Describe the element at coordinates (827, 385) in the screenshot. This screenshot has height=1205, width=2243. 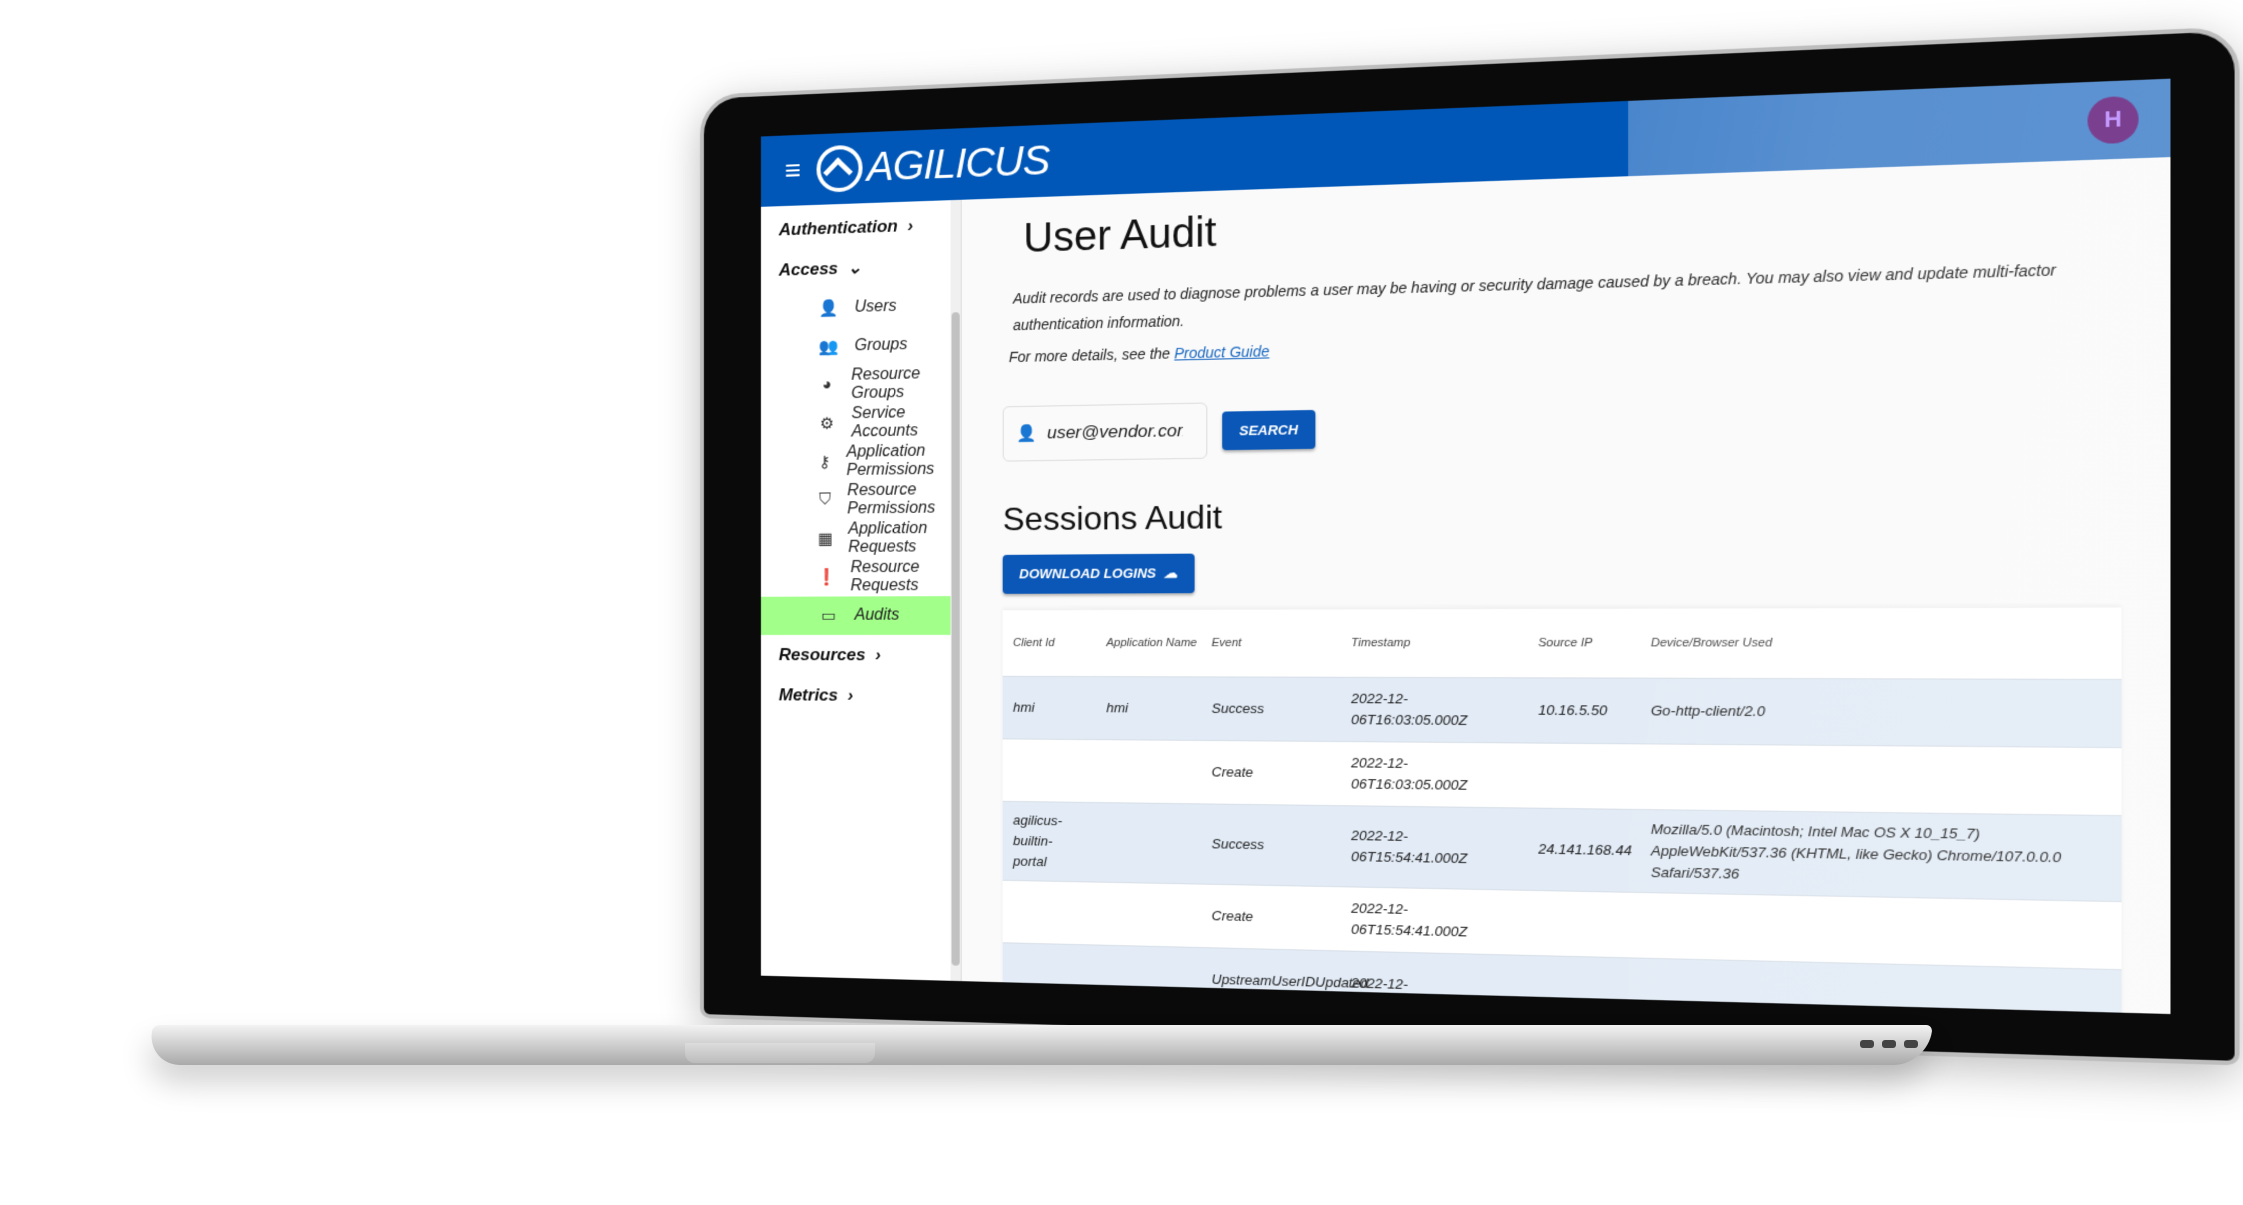
I see `resource-groups-icon: ◕` at that location.